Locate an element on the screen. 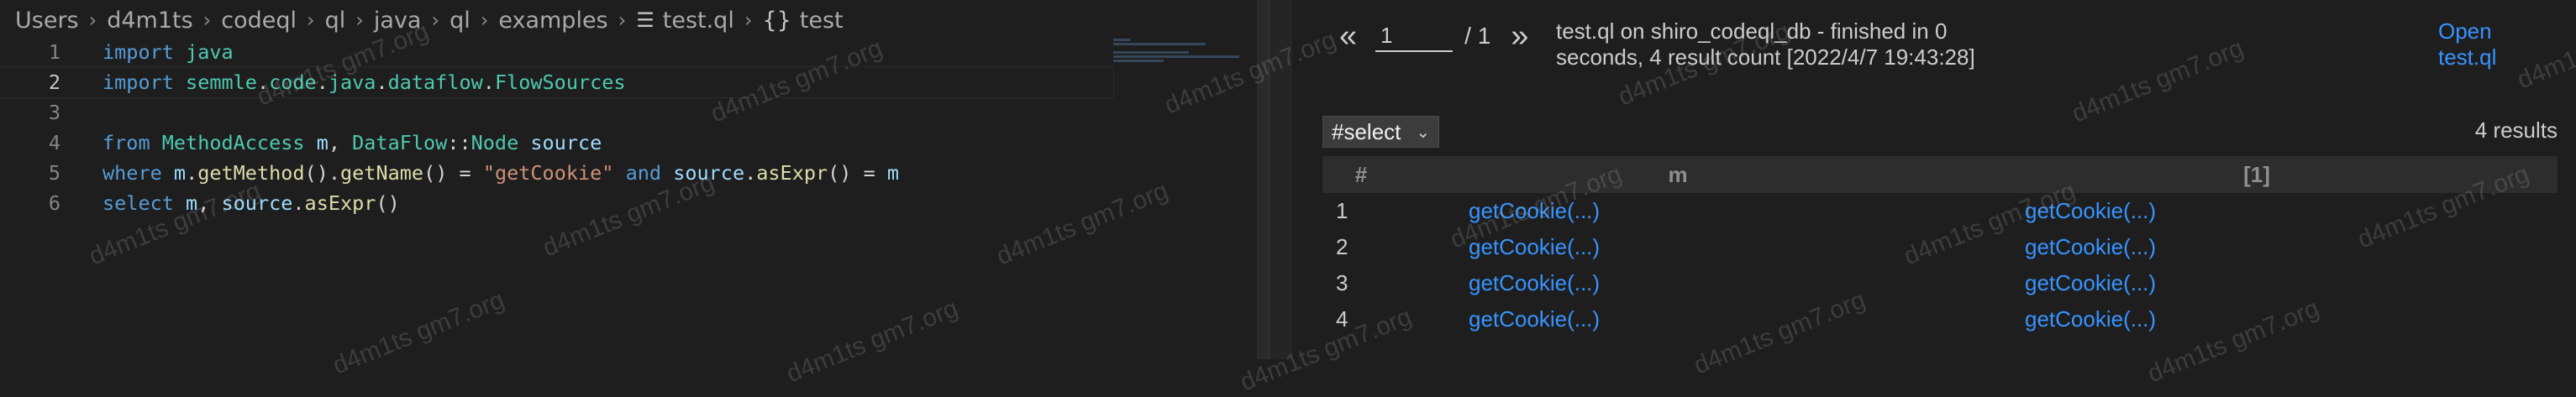 This screenshot has height=397, width=2576. breadcrumb-file: test.ql is located at coordinates (698, 21).